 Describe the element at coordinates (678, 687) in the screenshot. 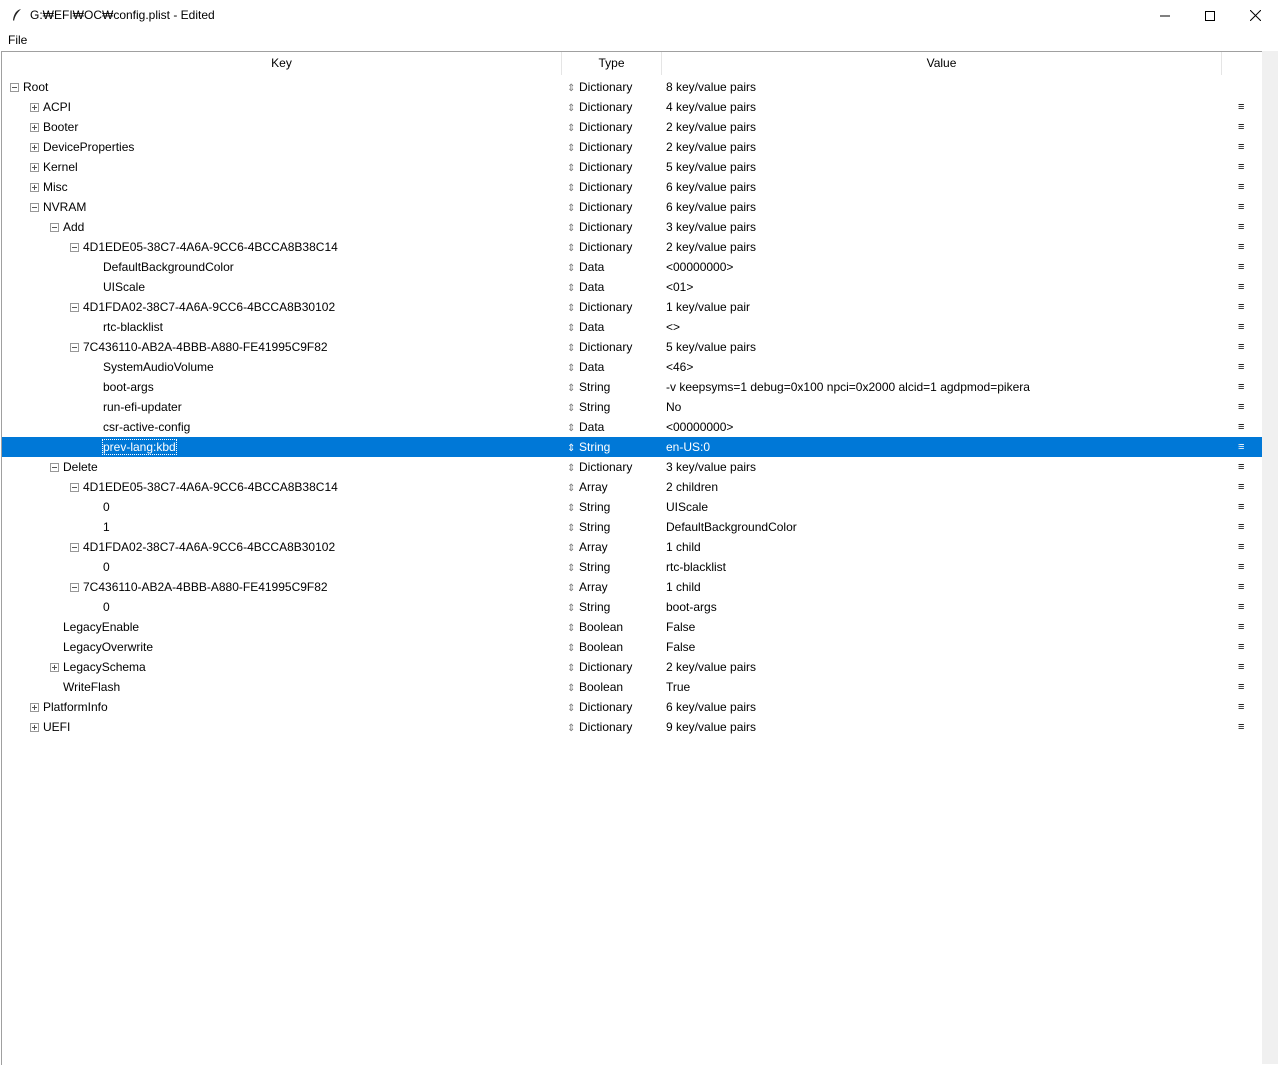

I see `row-value: True` at that location.